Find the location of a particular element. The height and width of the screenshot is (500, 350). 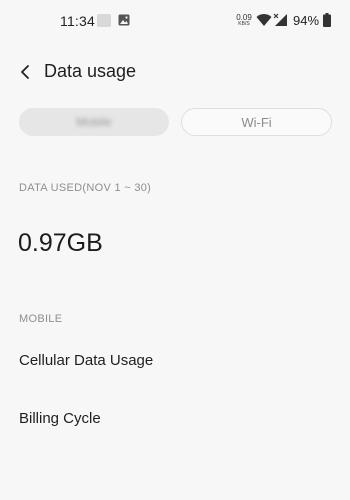

page-title: Data usage is located at coordinates (90, 71).